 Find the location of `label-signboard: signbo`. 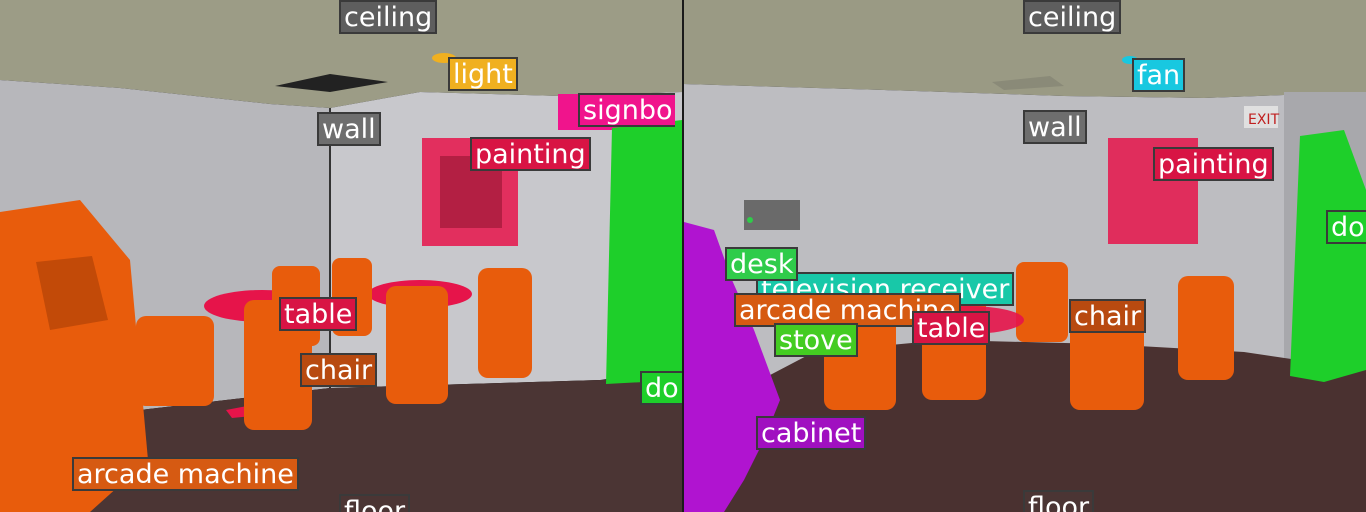

label-signboard: signbo is located at coordinates (627, 110).